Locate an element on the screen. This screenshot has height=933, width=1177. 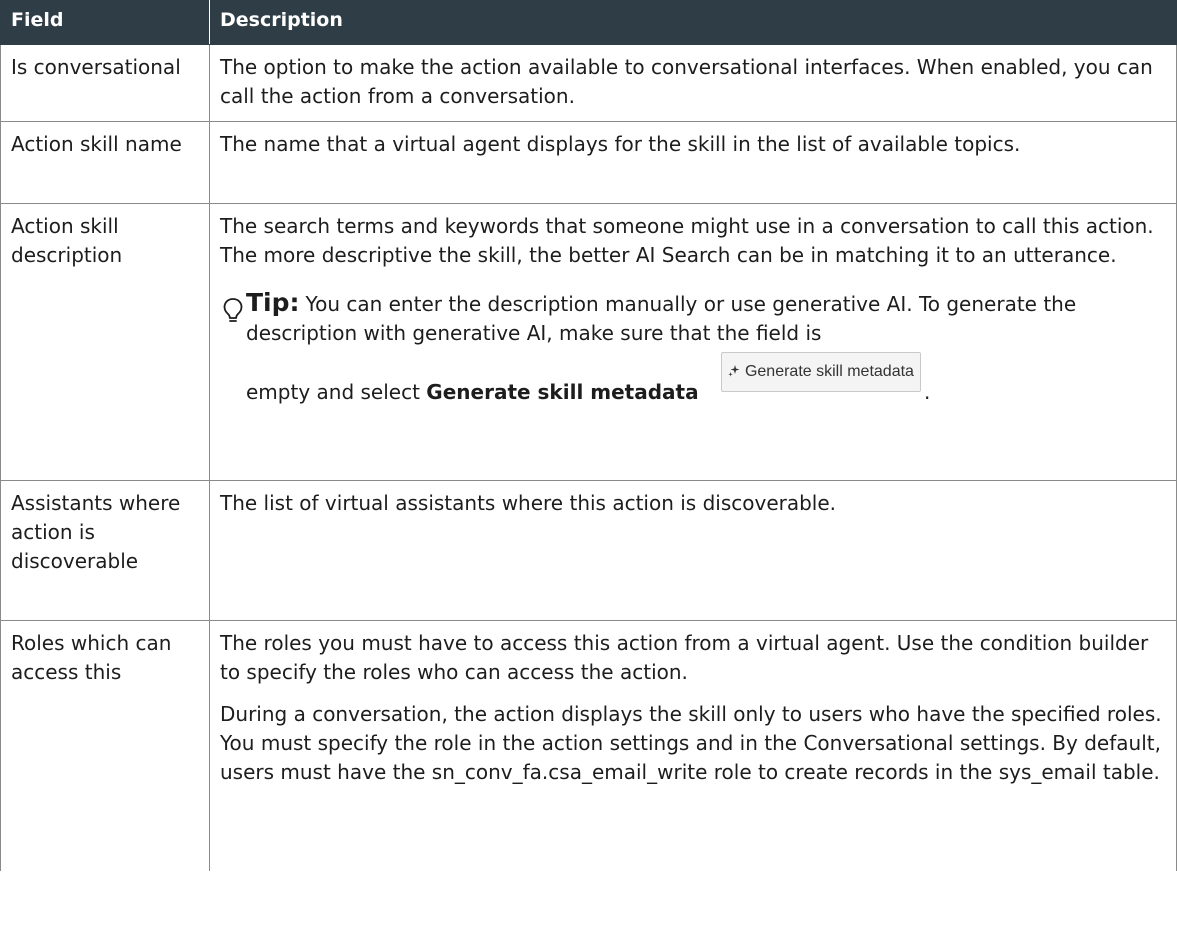
header-field: Field is located at coordinates (105, 22).